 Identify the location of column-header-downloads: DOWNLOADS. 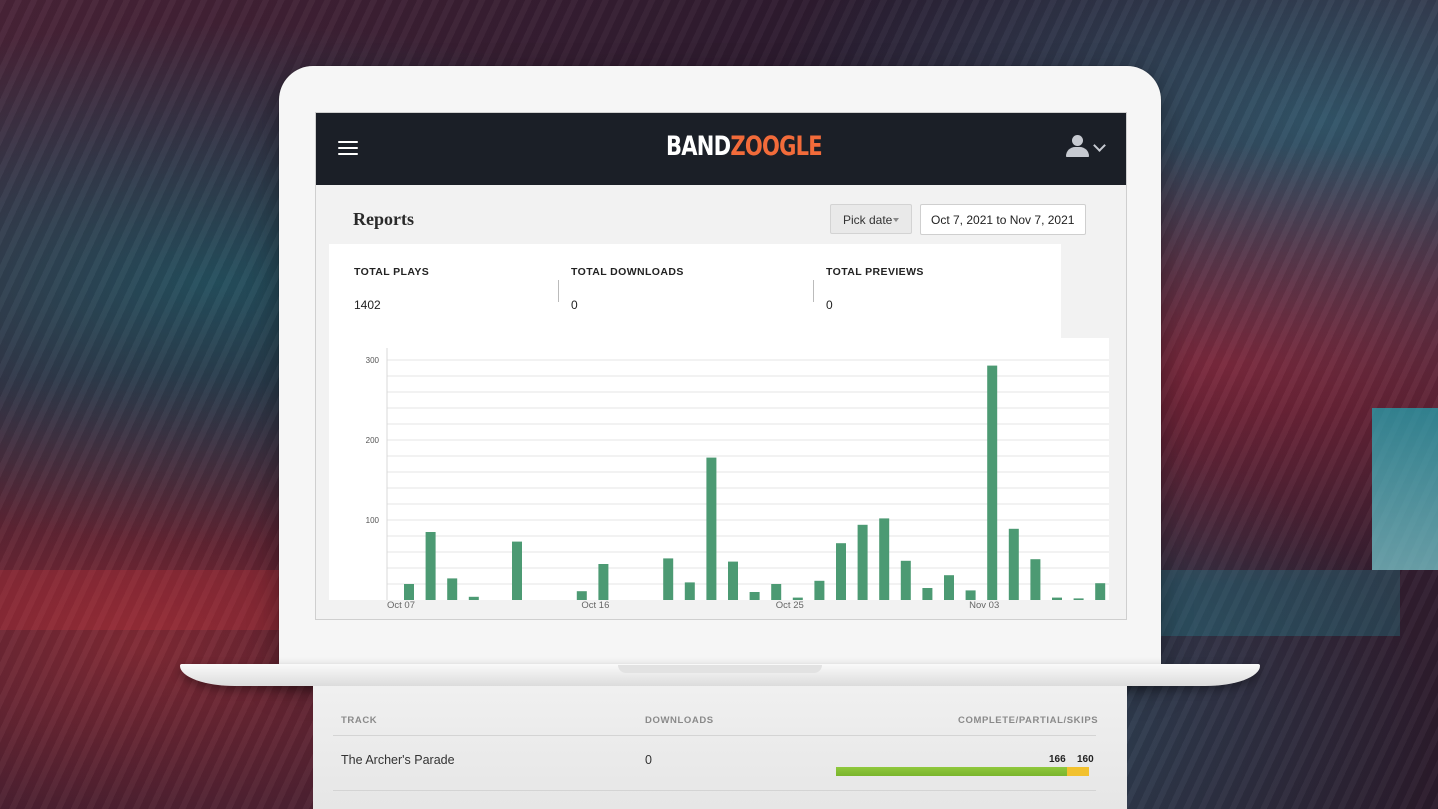
(679, 720).